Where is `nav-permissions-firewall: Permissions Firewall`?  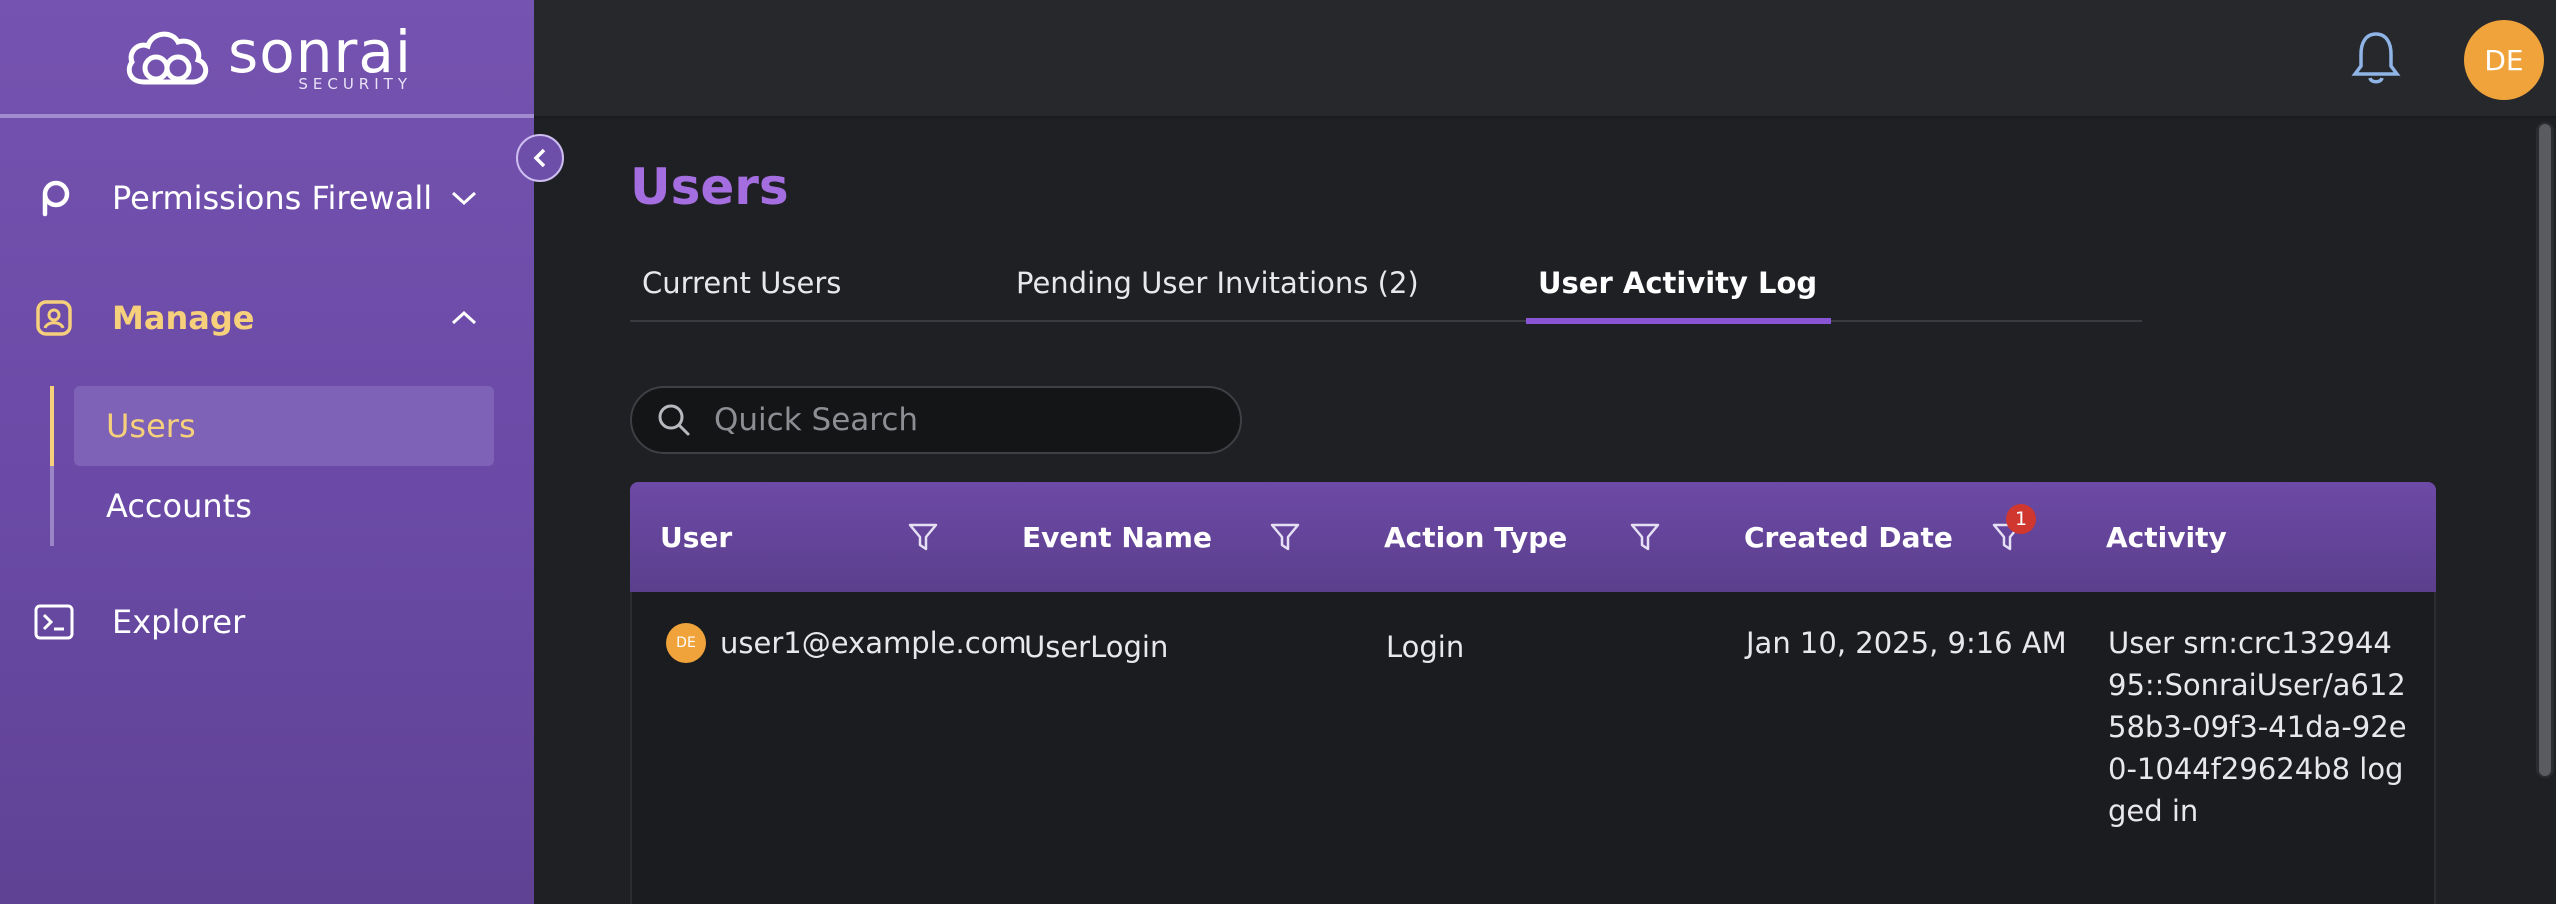
nav-permissions-firewall: Permissions Firewall is located at coordinates (267, 198).